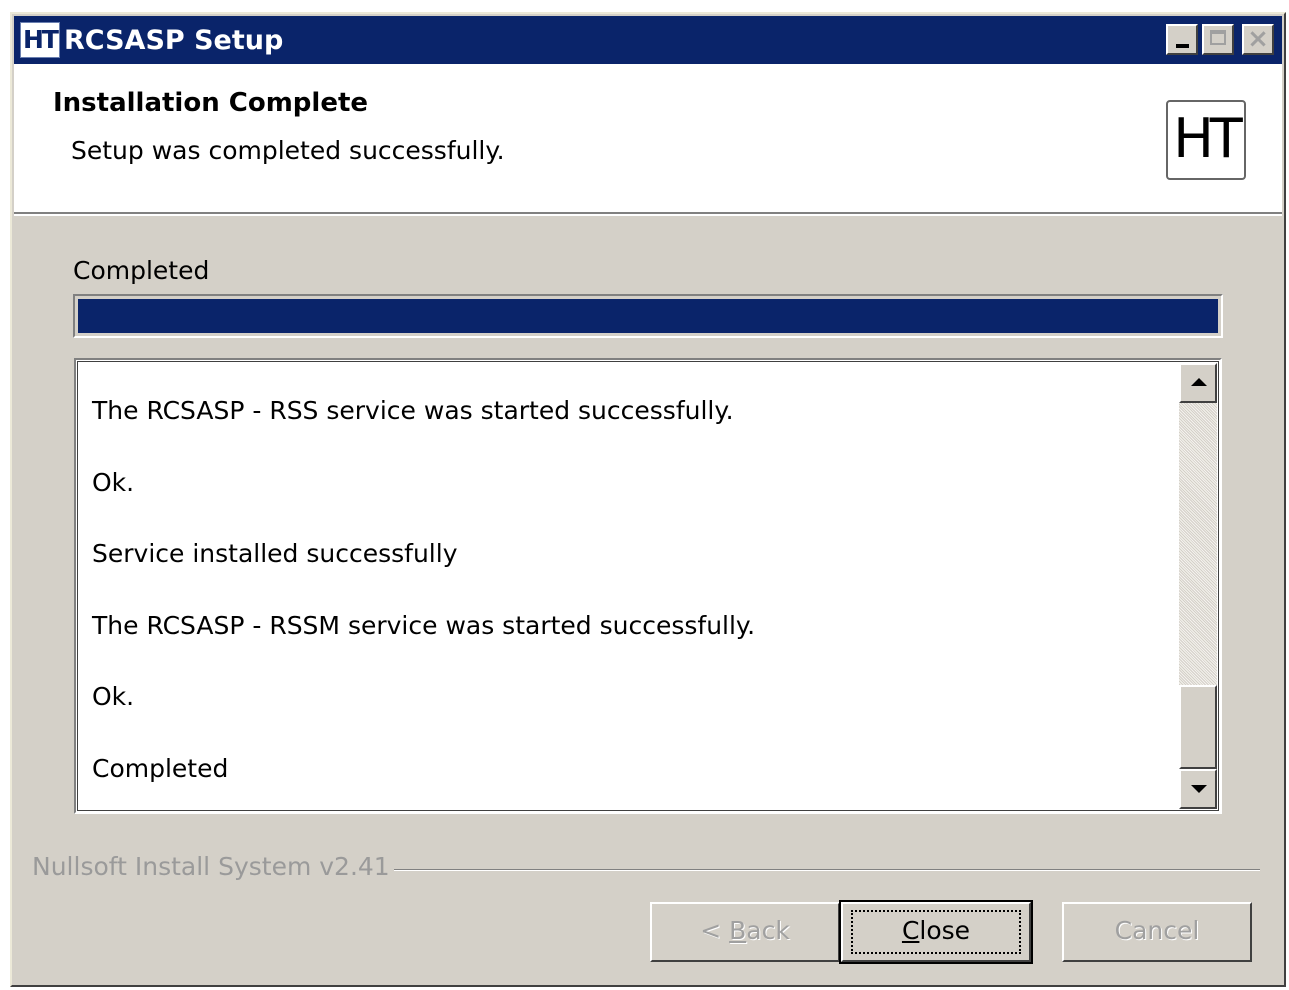 This screenshot has height=990, width=1289. I want to click on window-title: RCSASP Setup, so click(174, 40).